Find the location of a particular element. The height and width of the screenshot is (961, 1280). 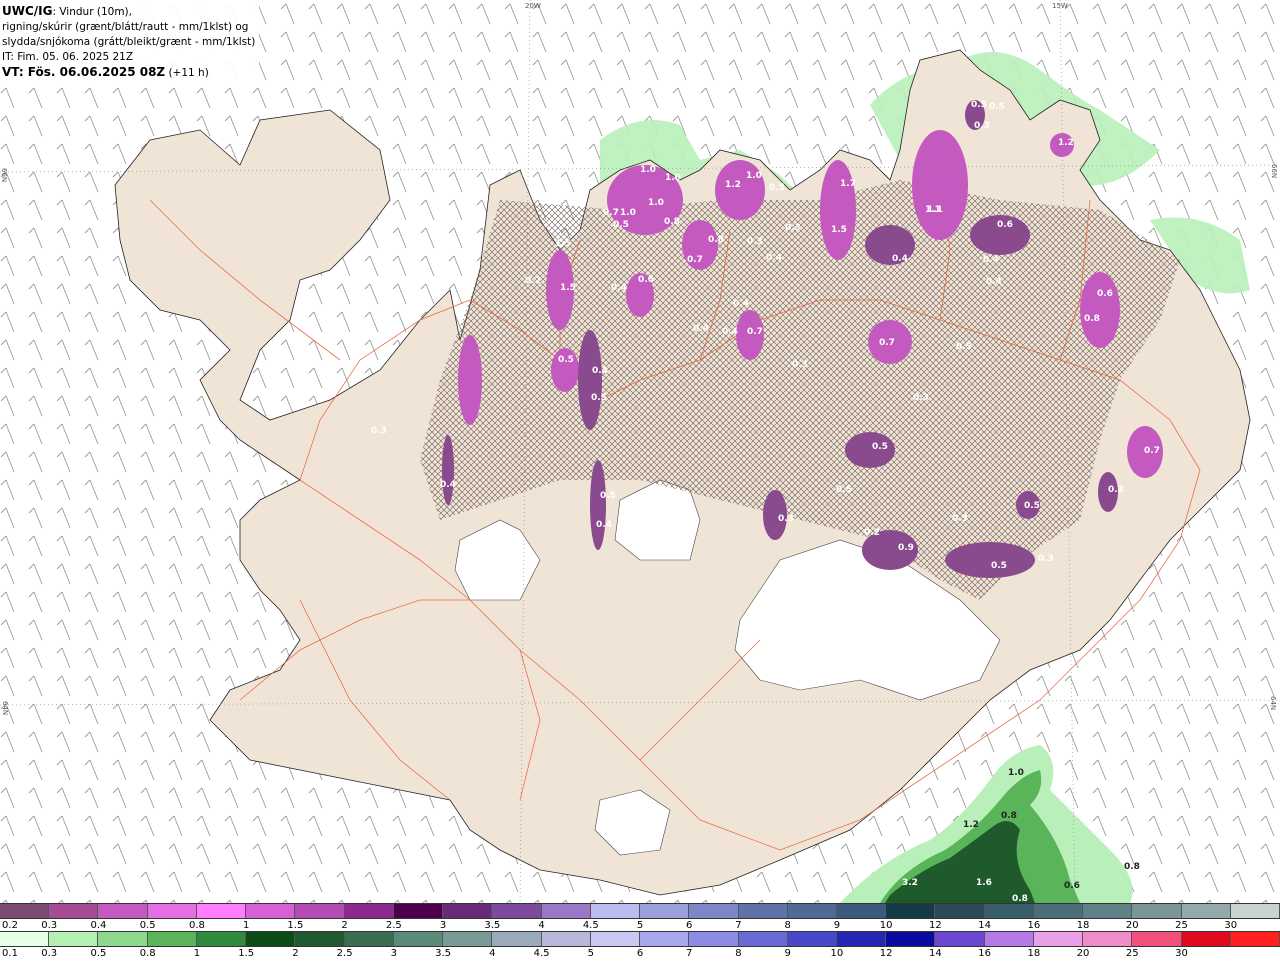

precip-value-label: 0.2 is located at coordinates (872, 533).